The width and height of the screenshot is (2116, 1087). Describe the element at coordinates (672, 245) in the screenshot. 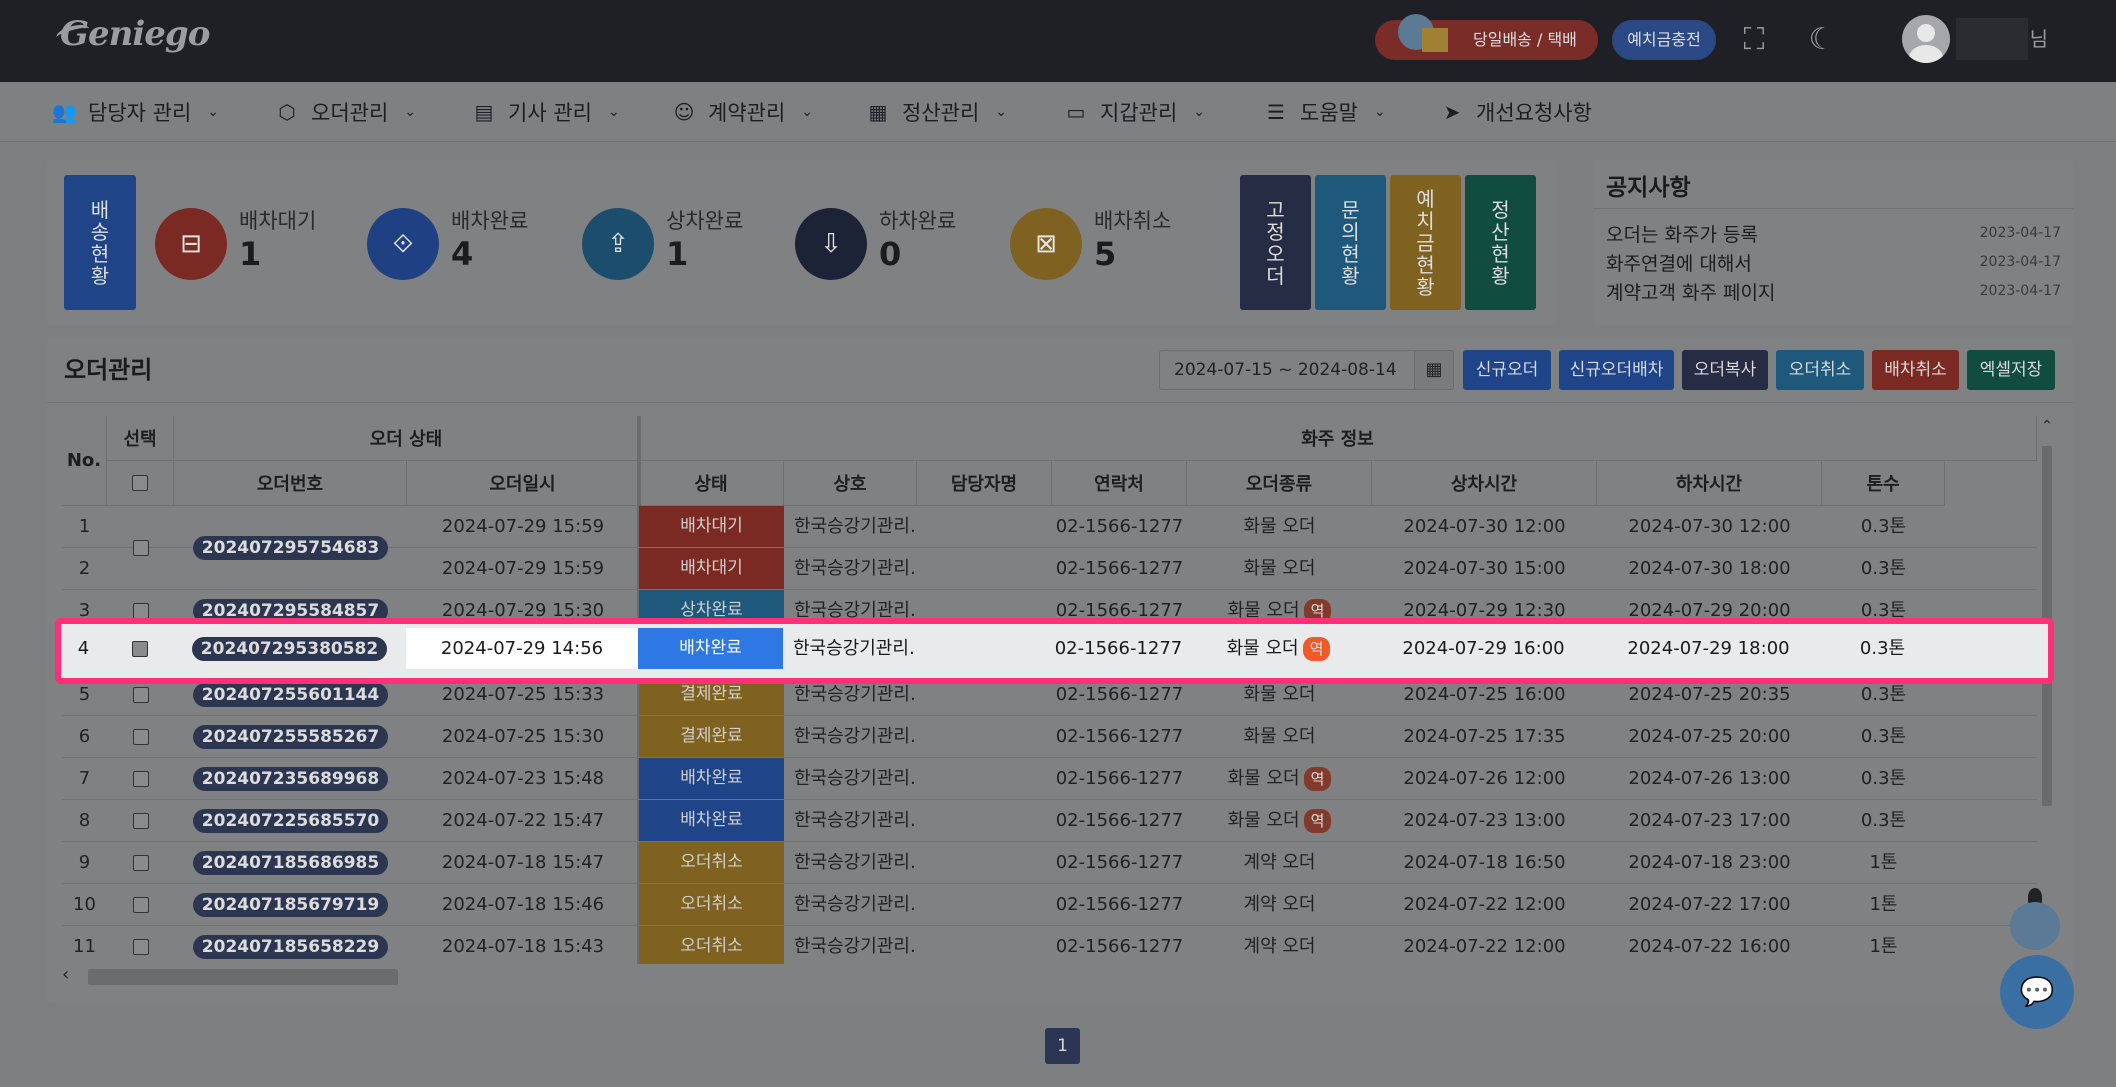

I see `stat-2: ⇪ 상차완료 1` at that location.